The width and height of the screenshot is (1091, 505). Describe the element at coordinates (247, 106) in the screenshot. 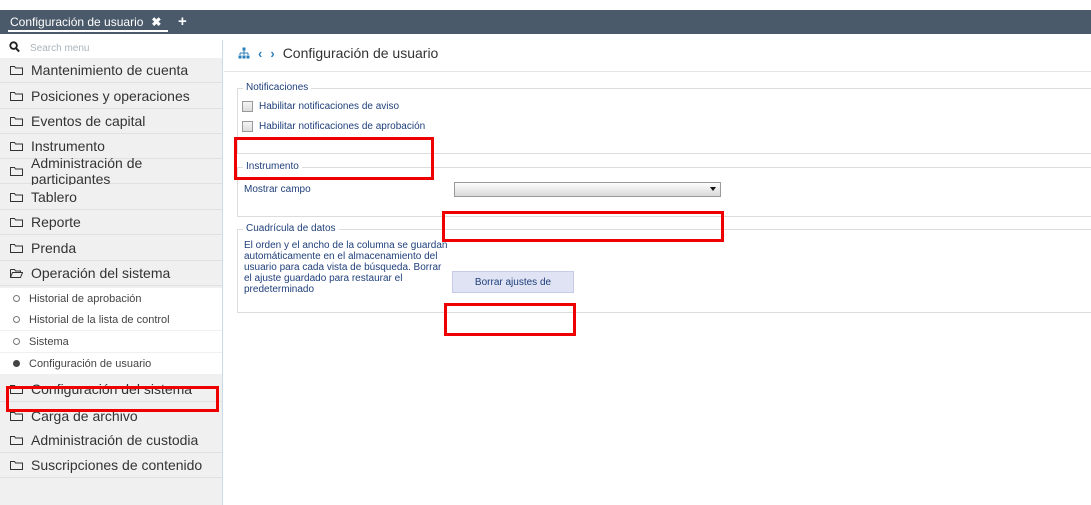

I see `aviso-checkbox` at that location.